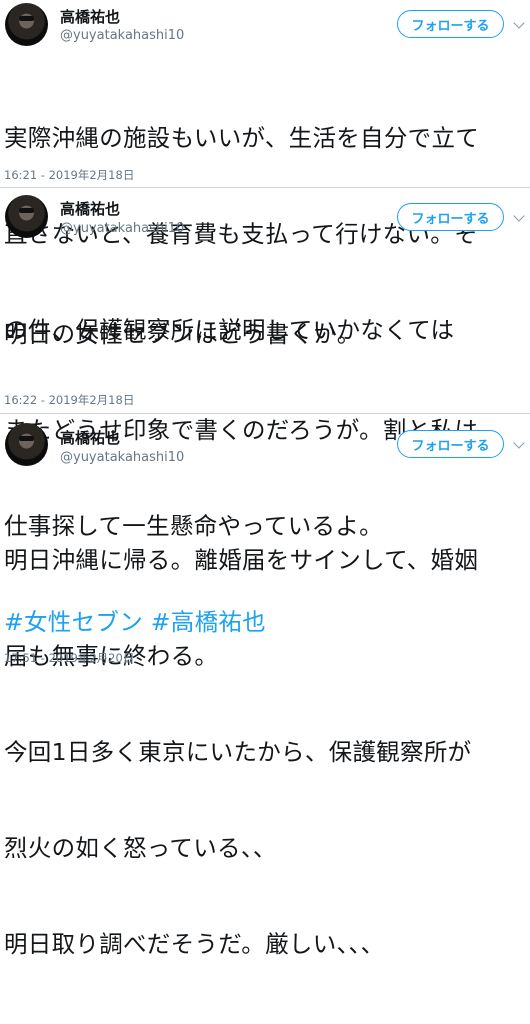 The height and width of the screenshot is (1024, 530). What do you see at coordinates (194, 944) in the screenshot?
I see `tweet-text-line: 明日取り調べだそうだ。厳しい、、、` at bounding box center [194, 944].